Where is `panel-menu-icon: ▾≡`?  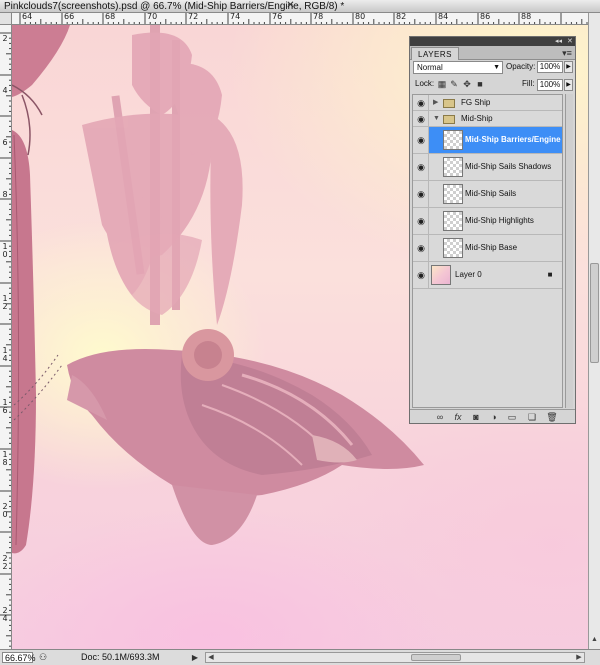
panel-menu-icon: ▾≡ is located at coordinates (567, 53).